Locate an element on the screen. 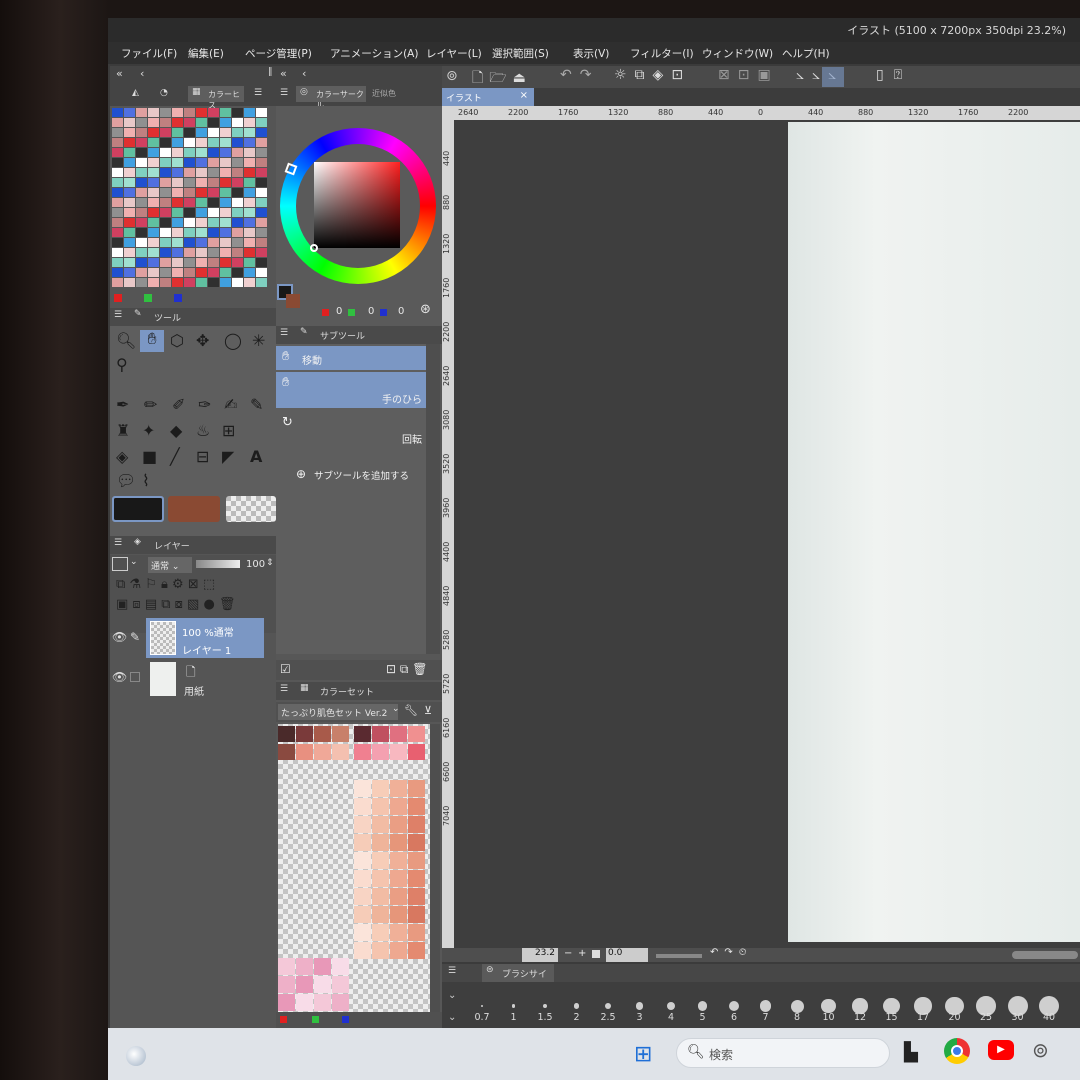  brush-size-label: 2 is located at coordinates (577, 1017).